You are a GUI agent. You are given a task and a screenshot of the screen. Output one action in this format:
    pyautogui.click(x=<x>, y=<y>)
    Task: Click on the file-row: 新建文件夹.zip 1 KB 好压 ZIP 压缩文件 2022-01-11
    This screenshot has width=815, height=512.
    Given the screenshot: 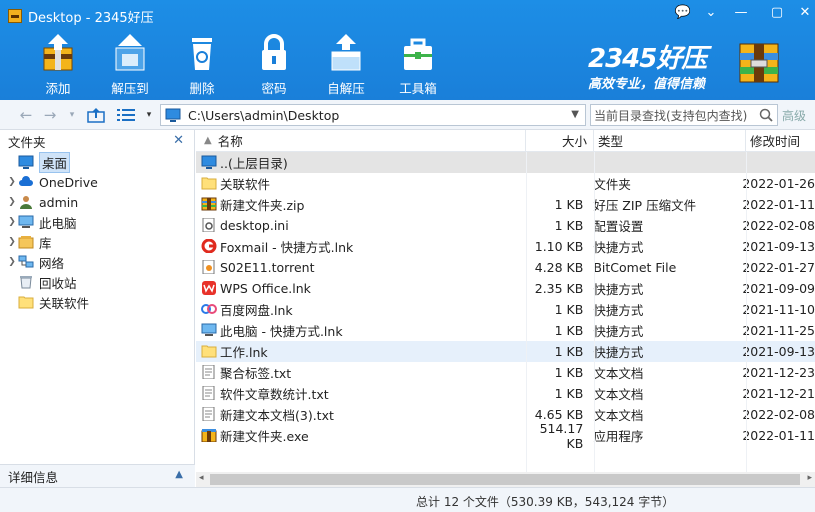 What is the action you would take?
    pyautogui.click(x=505, y=204)
    